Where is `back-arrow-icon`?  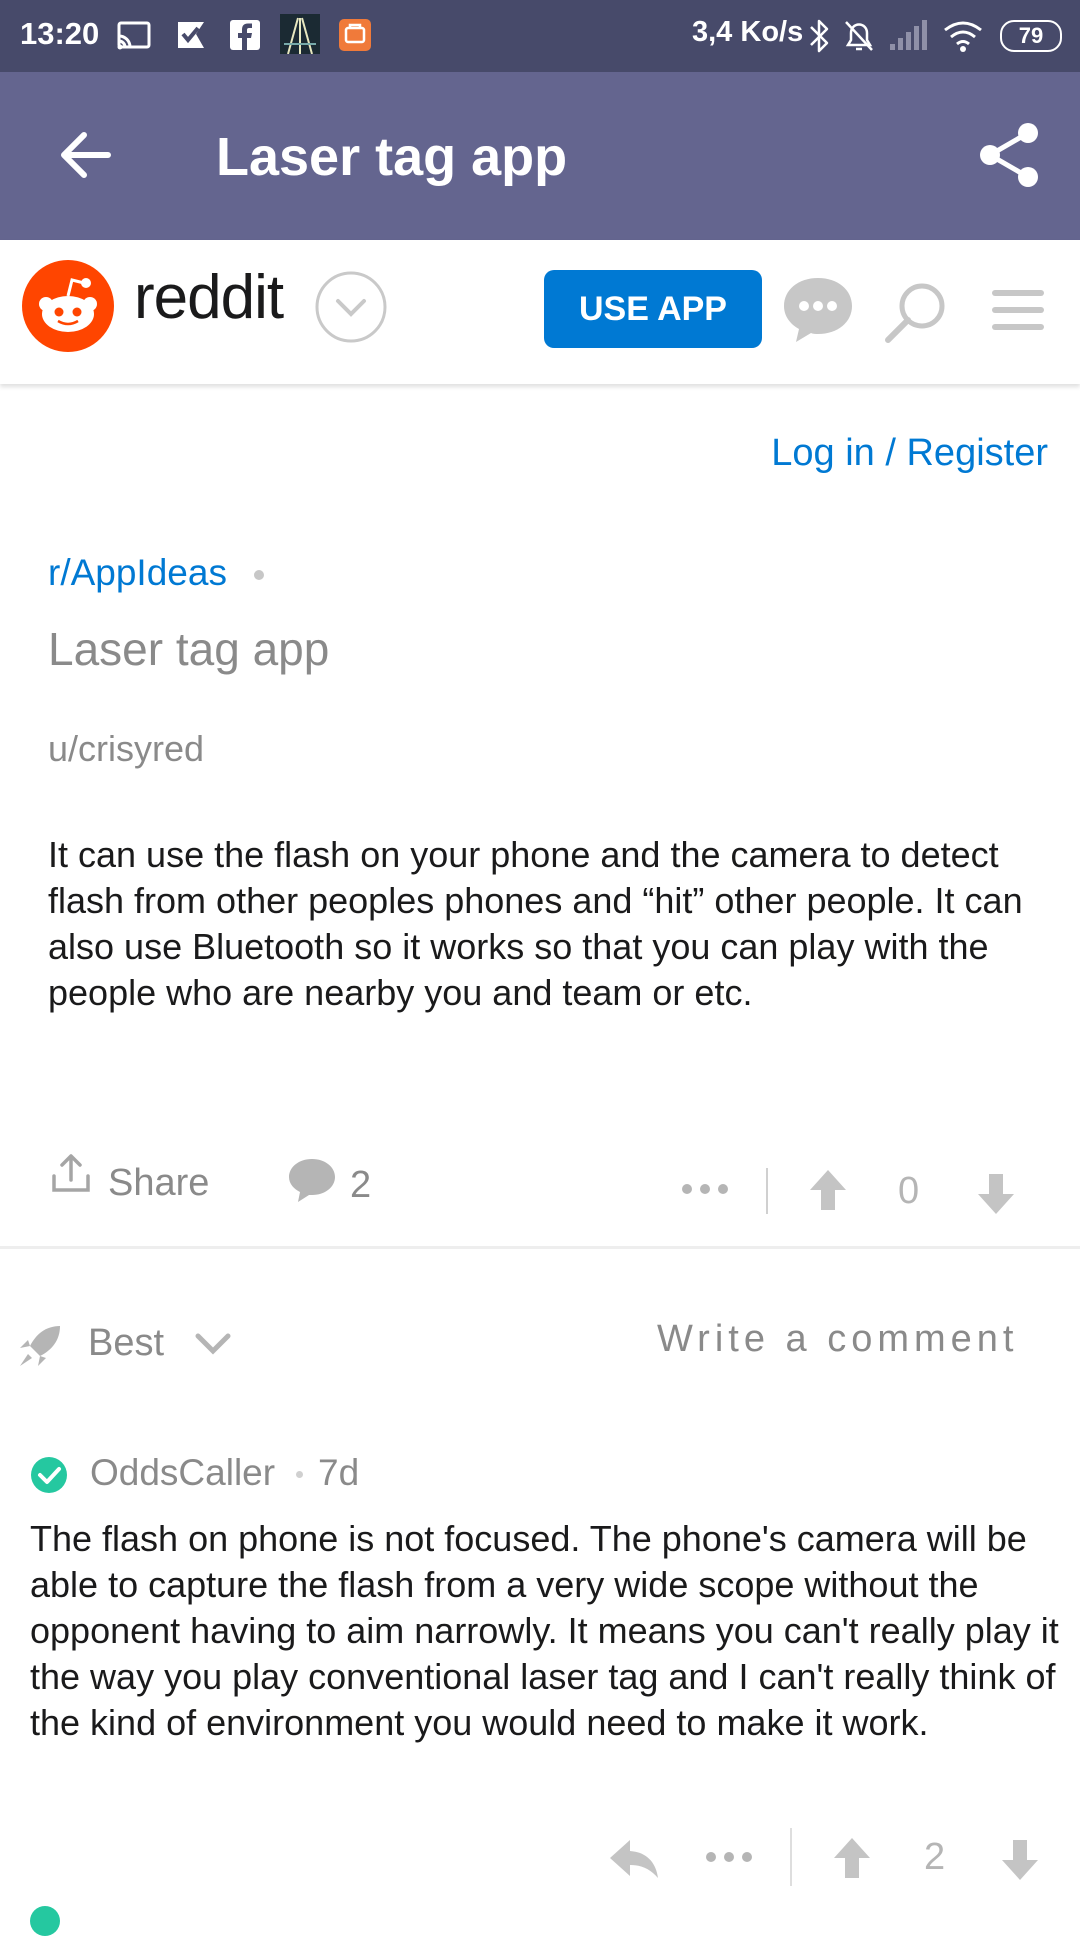
back-arrow-icon is located at coordinates (85, 155).